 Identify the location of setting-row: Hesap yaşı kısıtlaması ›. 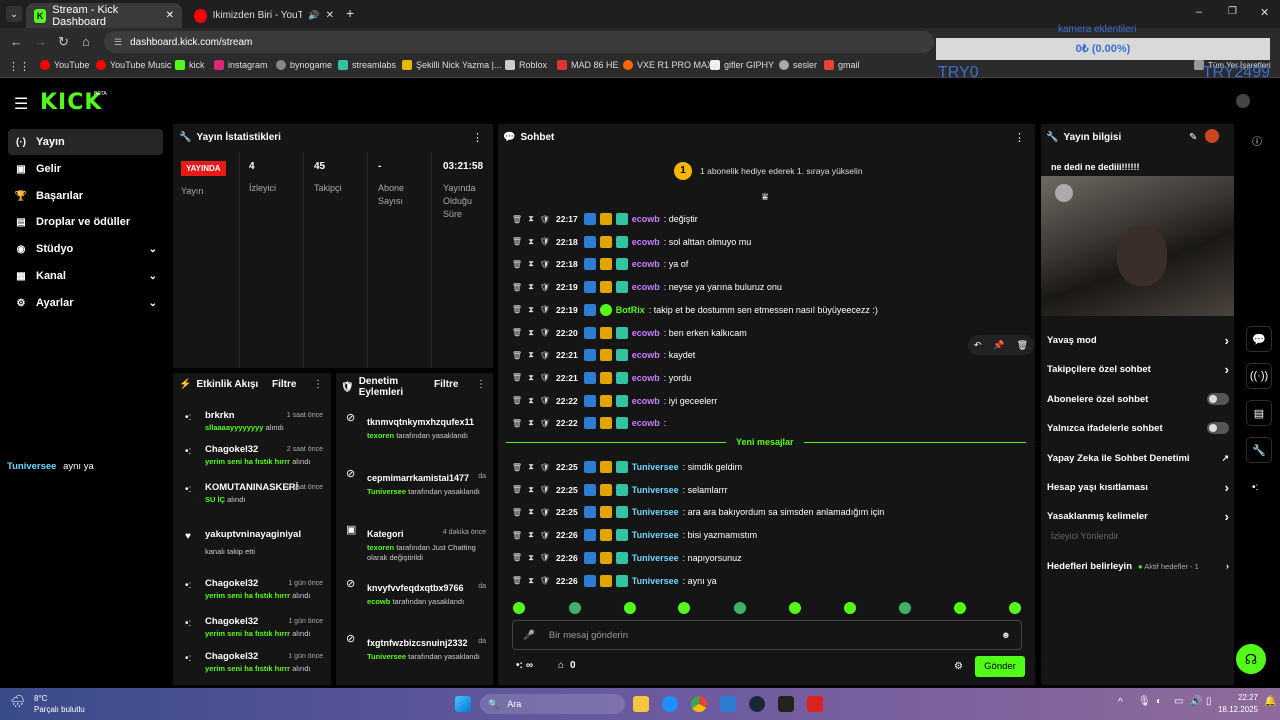
(1138, 487).